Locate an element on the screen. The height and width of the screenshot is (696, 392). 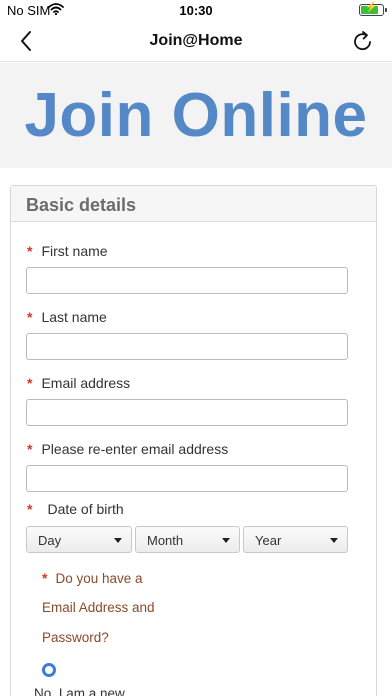
banner-heading: Join Online is located at coordinates (196, 115).